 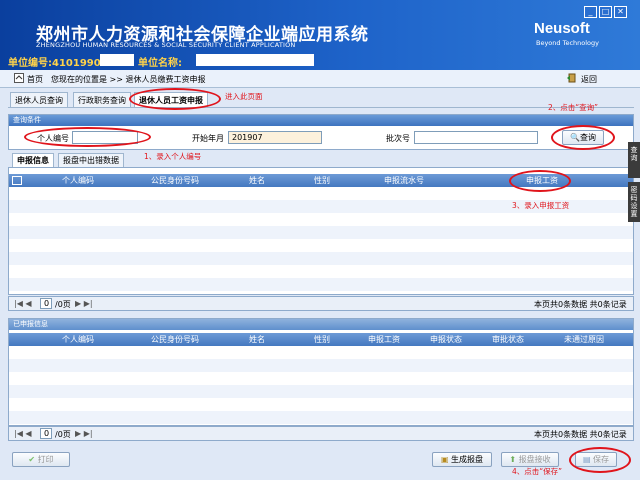 What do you see at coordinates (257, 180) in the screenshot?
I see `col-name: 姓名` at bounding box center [257, 180].